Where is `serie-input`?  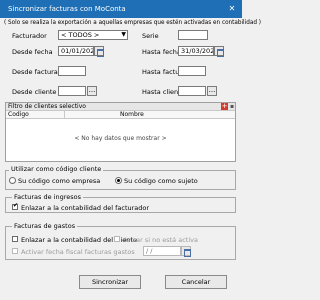 serie-input is located at coordinates (193, 35).